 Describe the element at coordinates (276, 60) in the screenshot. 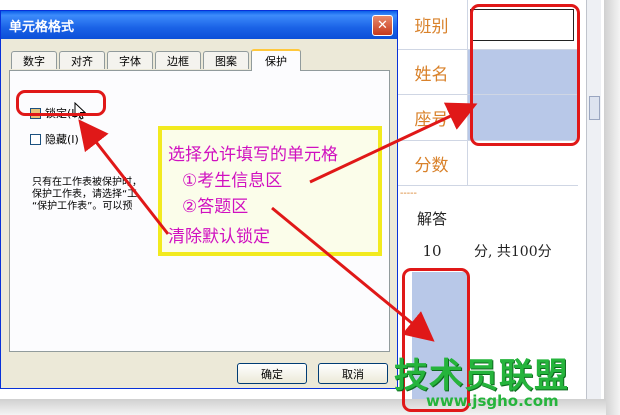

I see `tab-protection: 保护` at that location.